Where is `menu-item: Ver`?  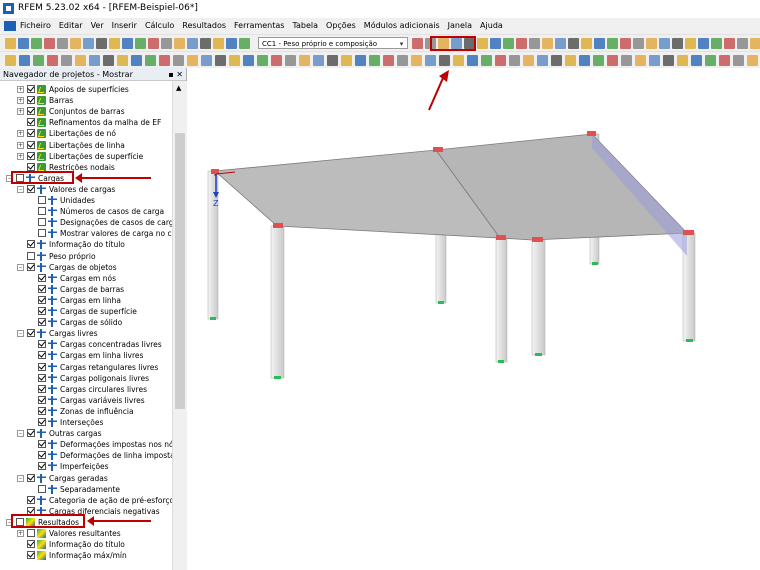
menu-item: Ver is located at coordinates (97, 25).